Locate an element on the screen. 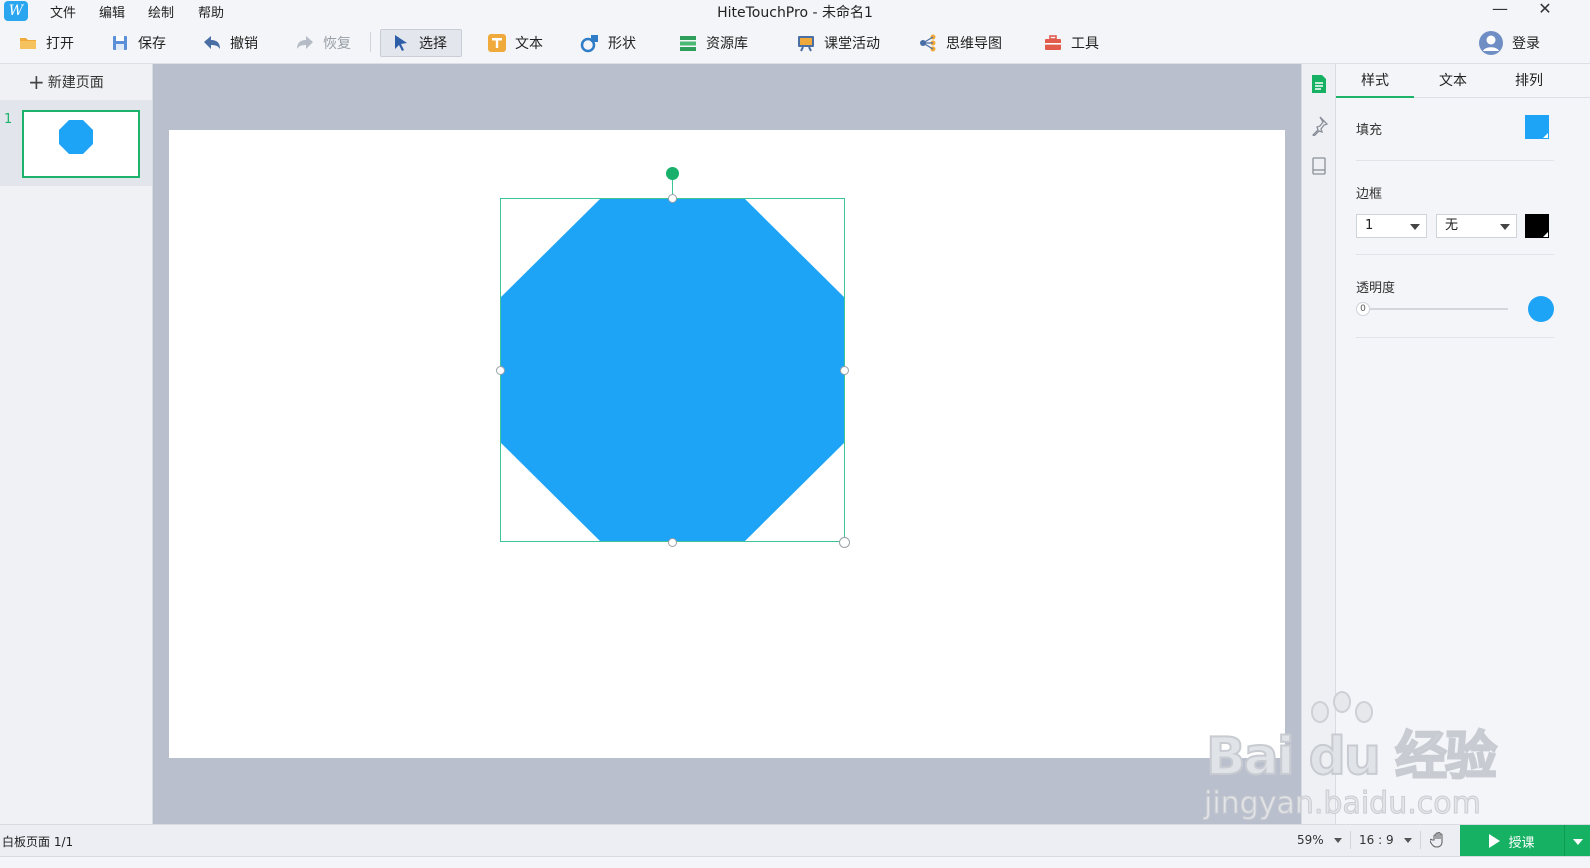 The width and height of the screenshot is (1590, 868). title-bar: W 文件 编辑 绘制 帮助 HiteTouchPro - 未命名1 — ✕ is located at coordinates (795, 11).